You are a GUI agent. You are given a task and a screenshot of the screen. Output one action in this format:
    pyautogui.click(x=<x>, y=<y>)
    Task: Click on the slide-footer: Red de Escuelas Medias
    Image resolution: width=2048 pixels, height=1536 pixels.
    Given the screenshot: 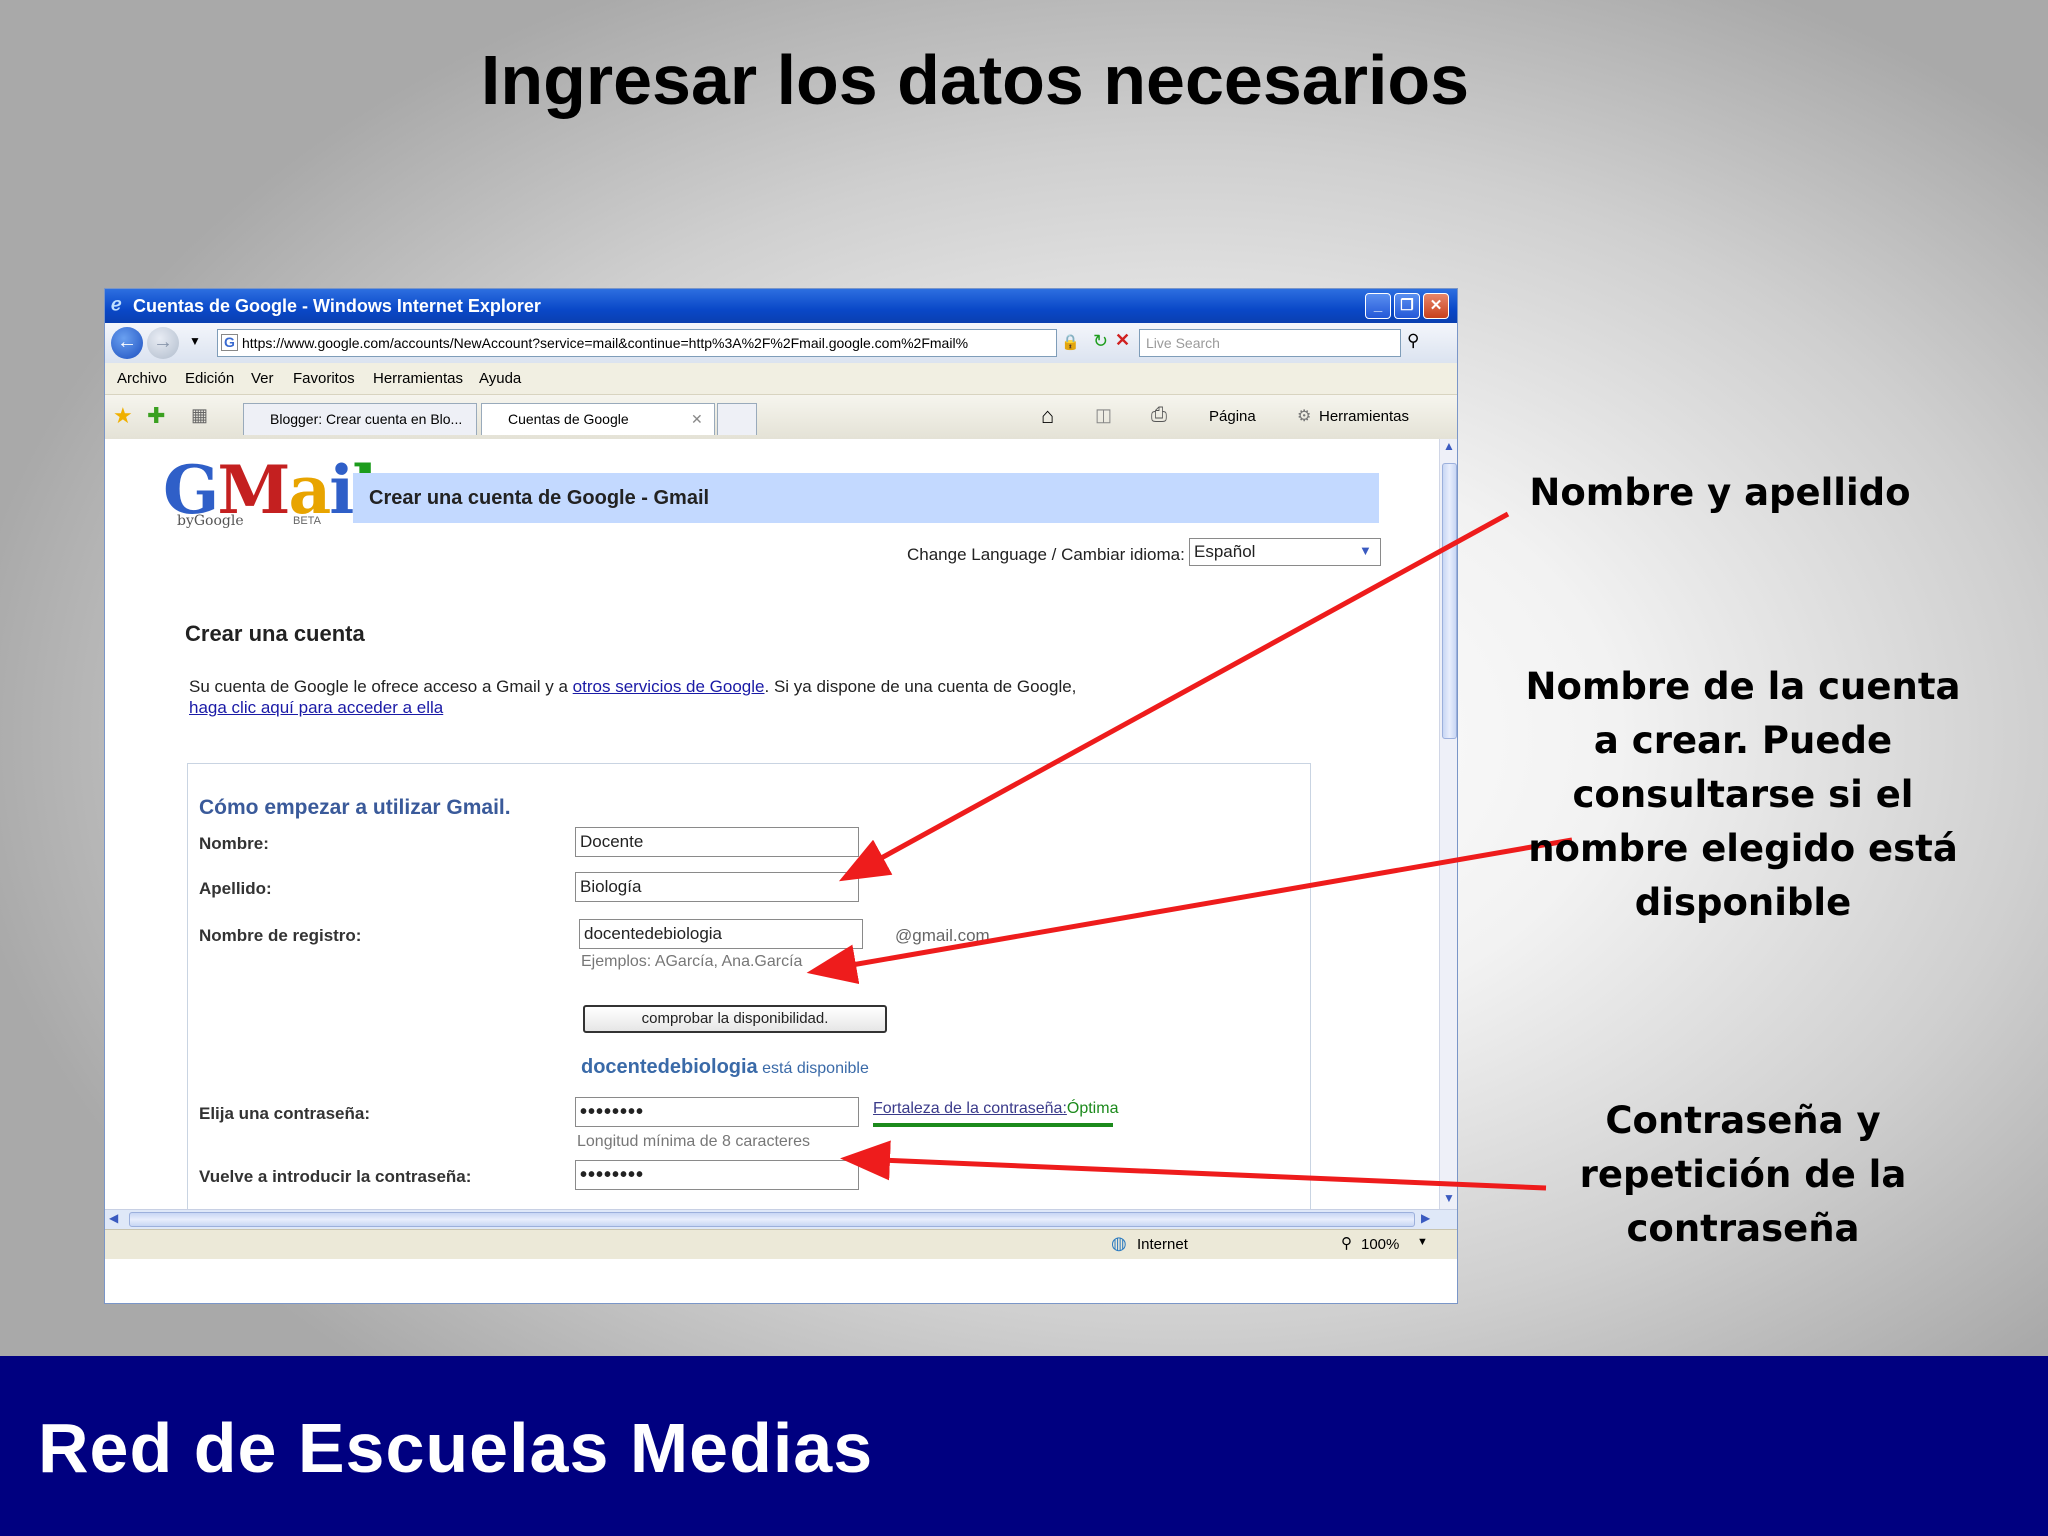 What is the action you would take?
    pyautogui.click(x=1024, y=1446)
    